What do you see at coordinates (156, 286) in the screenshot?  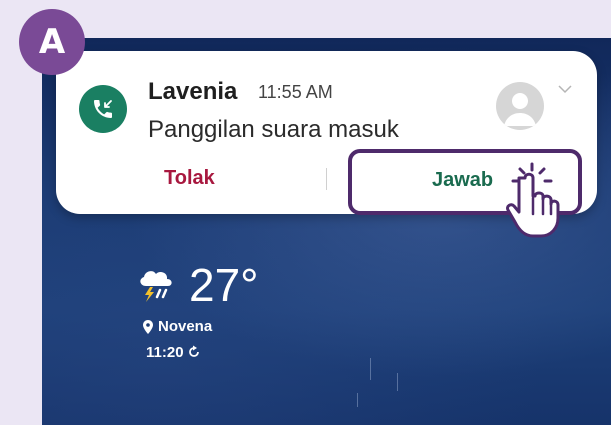 I see `thunder-rain-icon` at bounding box center [156, 286].